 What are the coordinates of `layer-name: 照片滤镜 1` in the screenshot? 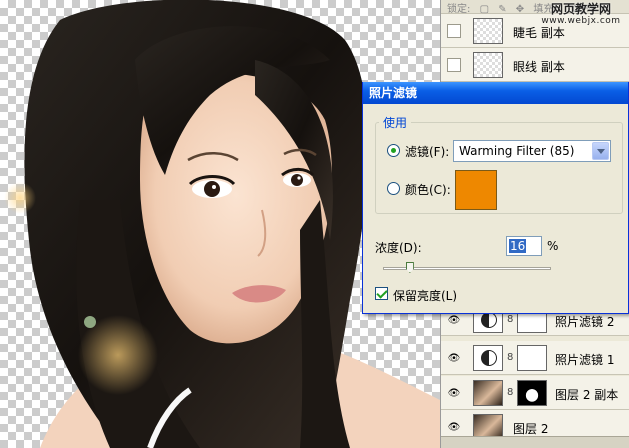 It's located at (585, 360).